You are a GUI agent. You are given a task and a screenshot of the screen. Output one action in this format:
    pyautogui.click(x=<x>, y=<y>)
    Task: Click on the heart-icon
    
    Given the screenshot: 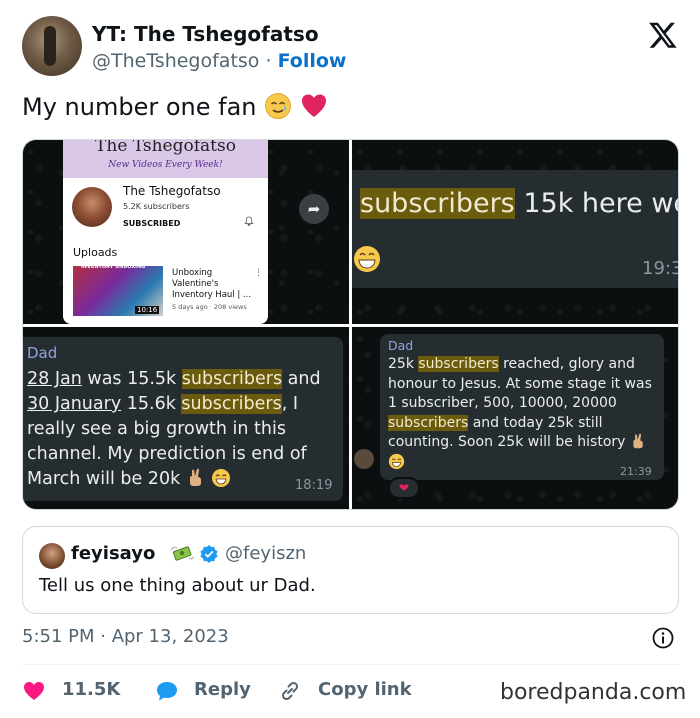 What is the action you would take?
    pyautogui.click(x=34, y=691)
    